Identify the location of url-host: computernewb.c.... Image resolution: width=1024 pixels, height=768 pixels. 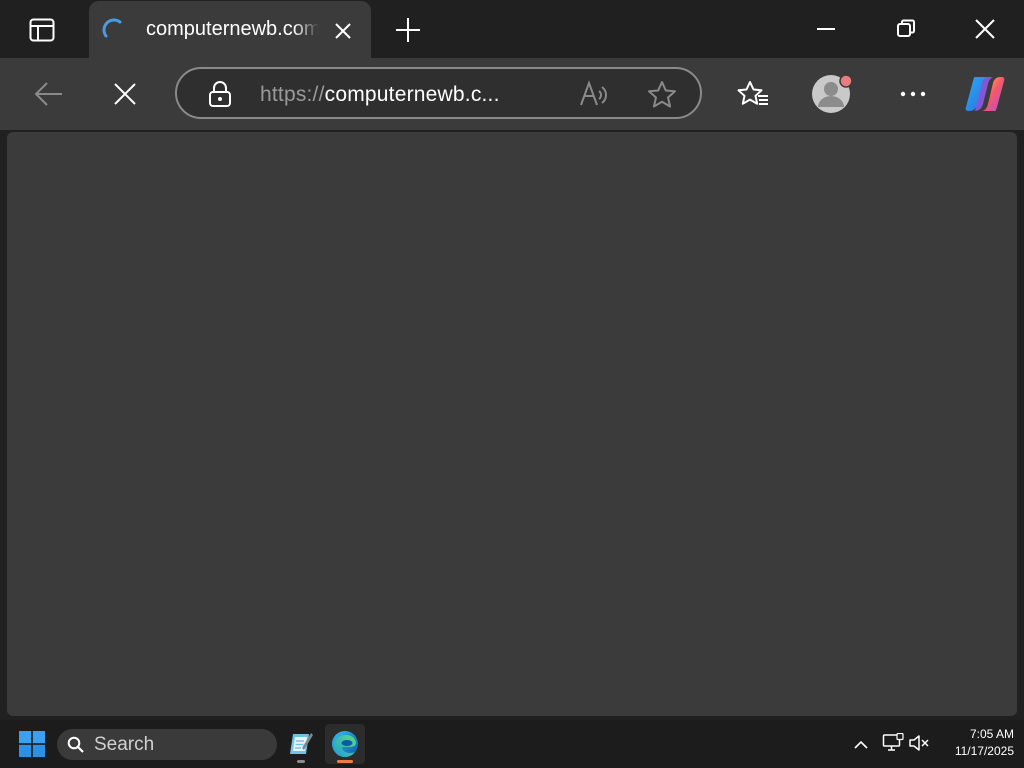
(412, 94).